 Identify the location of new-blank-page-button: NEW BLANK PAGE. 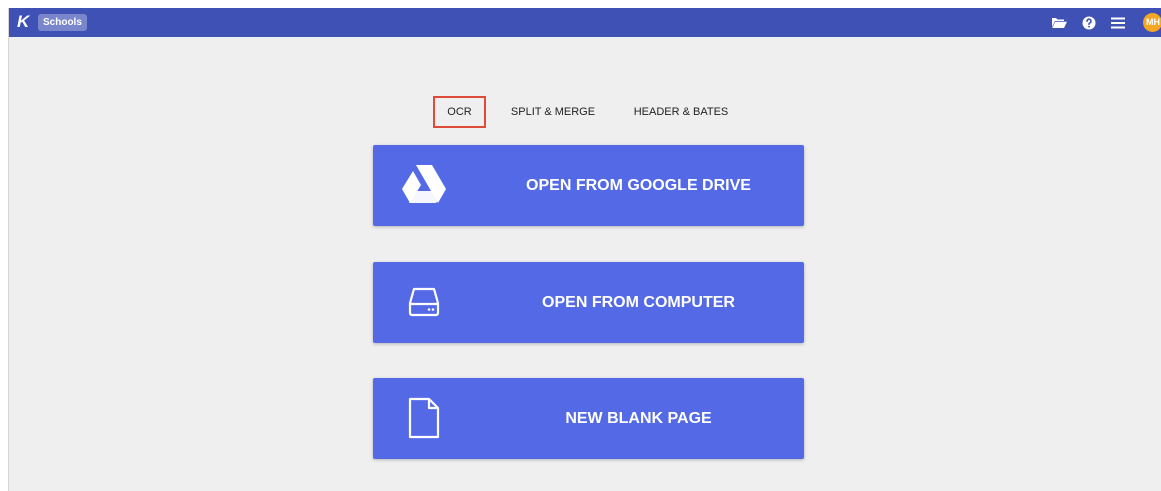
(588, 418).